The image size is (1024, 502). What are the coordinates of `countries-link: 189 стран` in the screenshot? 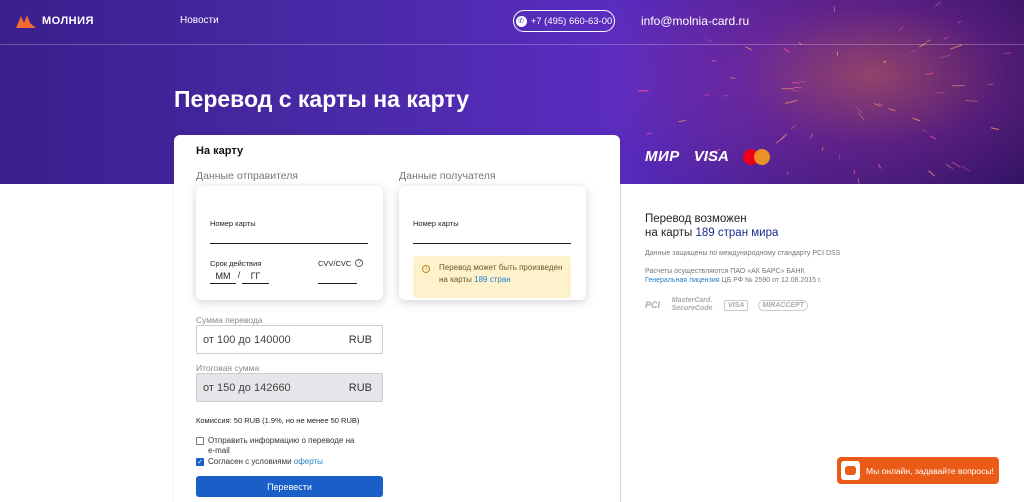 It's located at (492, 279).